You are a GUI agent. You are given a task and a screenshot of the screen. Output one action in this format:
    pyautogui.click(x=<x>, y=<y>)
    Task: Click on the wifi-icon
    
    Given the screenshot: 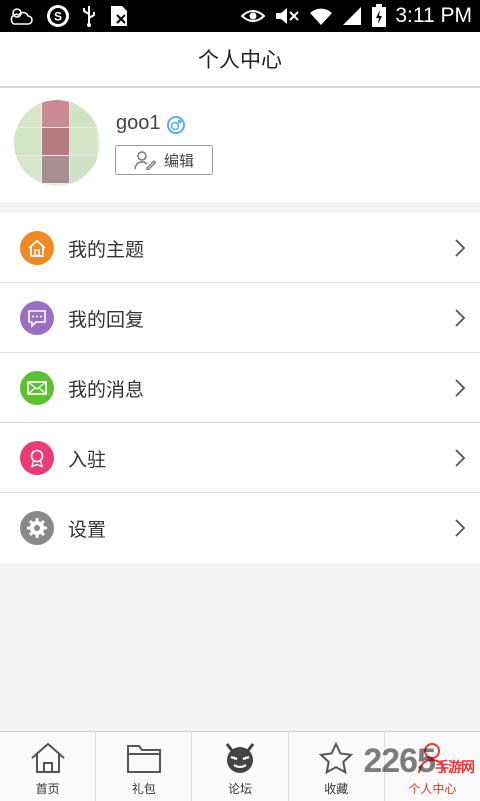 What is the action you would take?
    pyautogui.click(x=321, y=16)
    